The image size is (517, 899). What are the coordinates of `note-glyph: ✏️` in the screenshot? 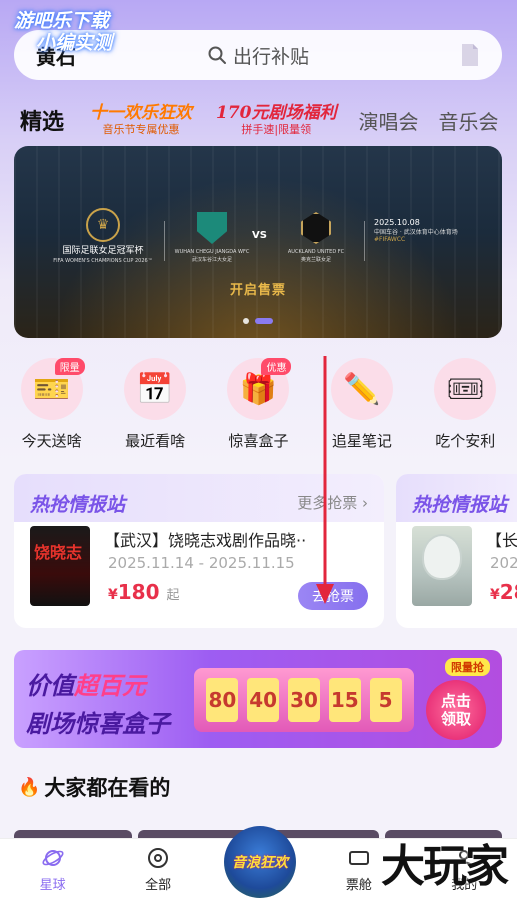 It's located at (362, 389).